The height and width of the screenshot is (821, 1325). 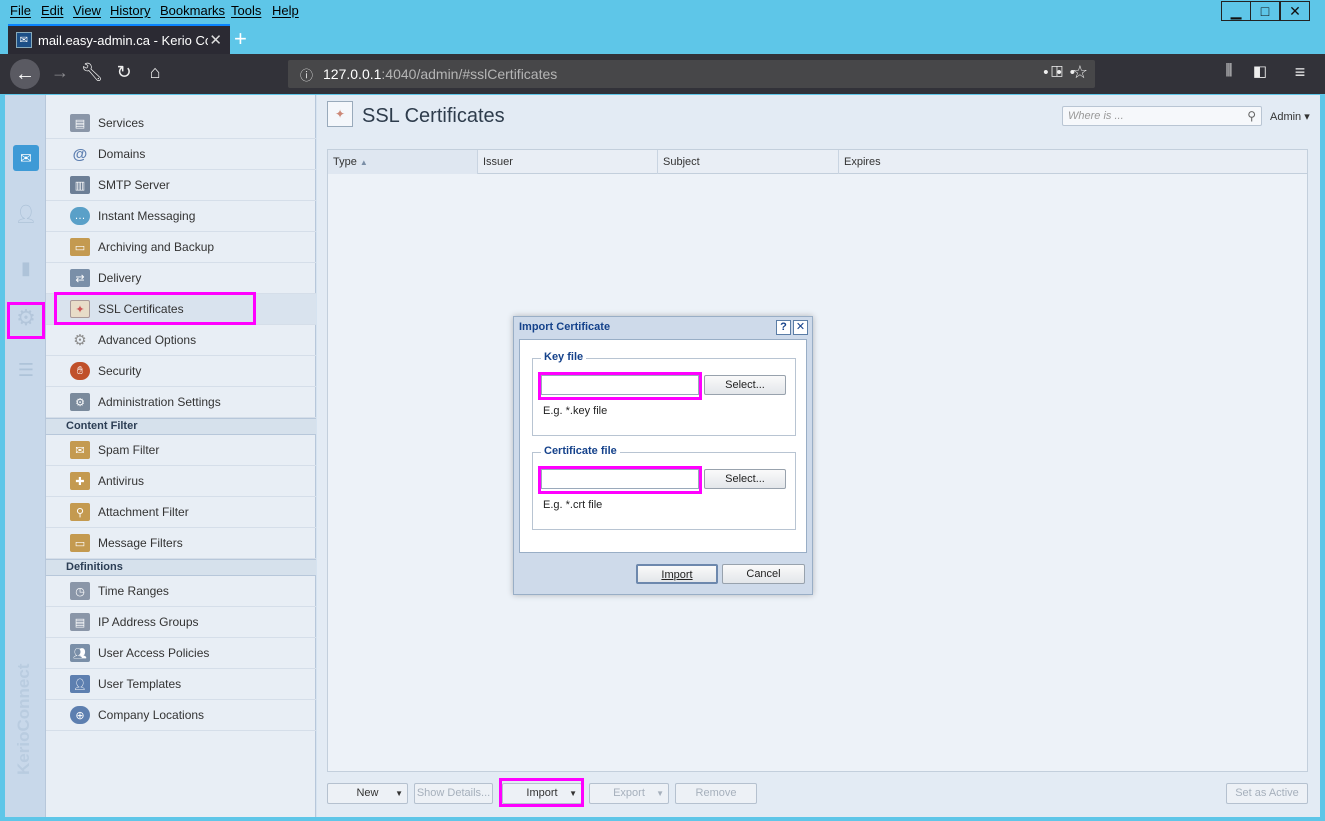 I want to click on minimize-button: ▁, so click(x=1236, y=11).